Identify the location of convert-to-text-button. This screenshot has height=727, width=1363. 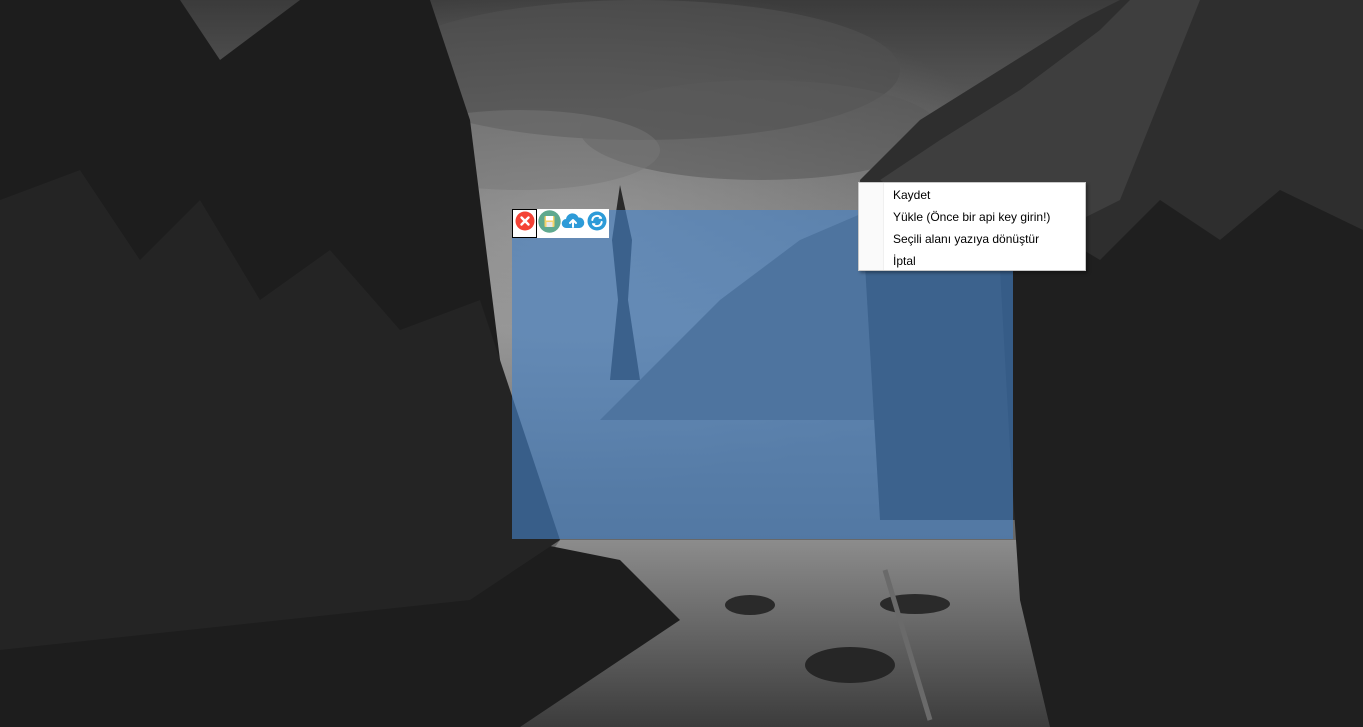
(597, 223).